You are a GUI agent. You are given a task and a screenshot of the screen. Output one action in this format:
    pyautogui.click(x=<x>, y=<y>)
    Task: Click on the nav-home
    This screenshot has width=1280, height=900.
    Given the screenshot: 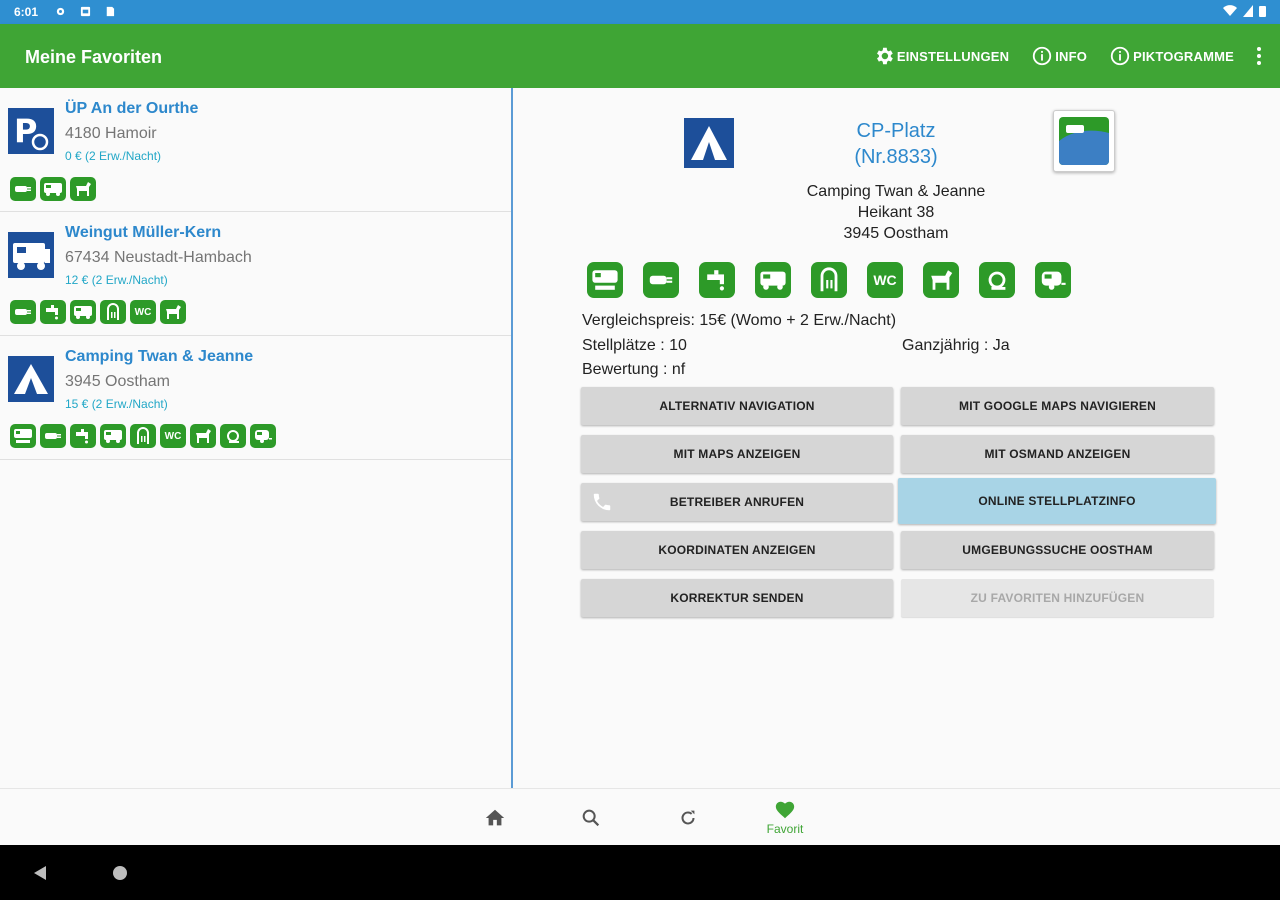 What is the action you would take?
    pyautogui.click(x=495, y=817)
    